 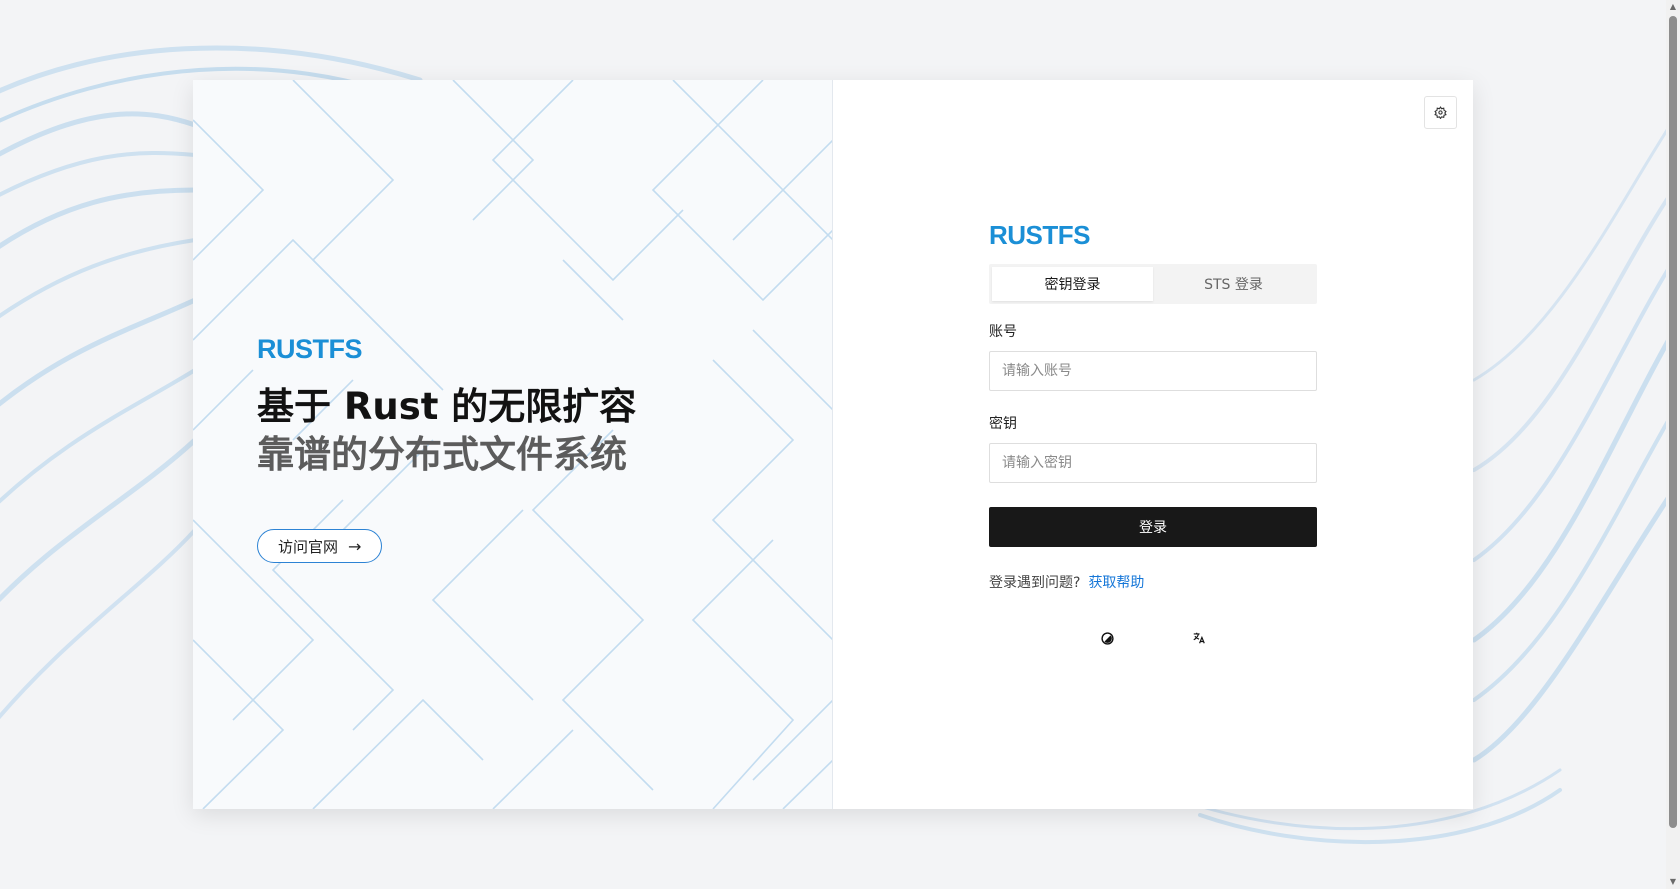 I want to click on tab-sts-login: STS 登录, so click(x=1233, y=284).